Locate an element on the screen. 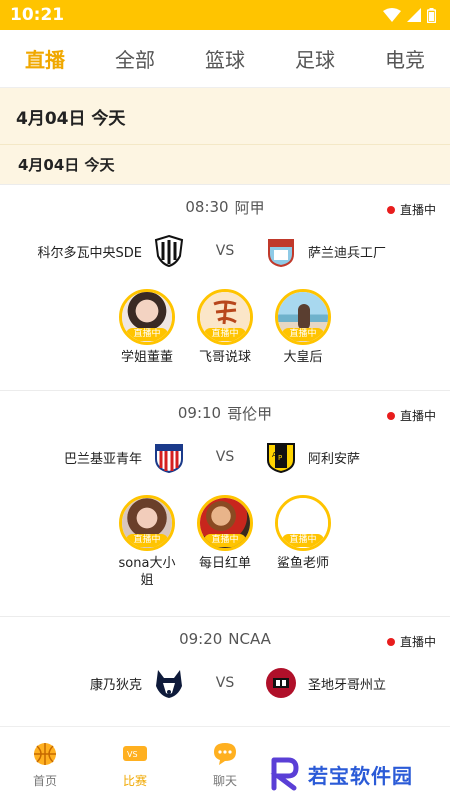  signal-icon is located at coordinates (414, 15).